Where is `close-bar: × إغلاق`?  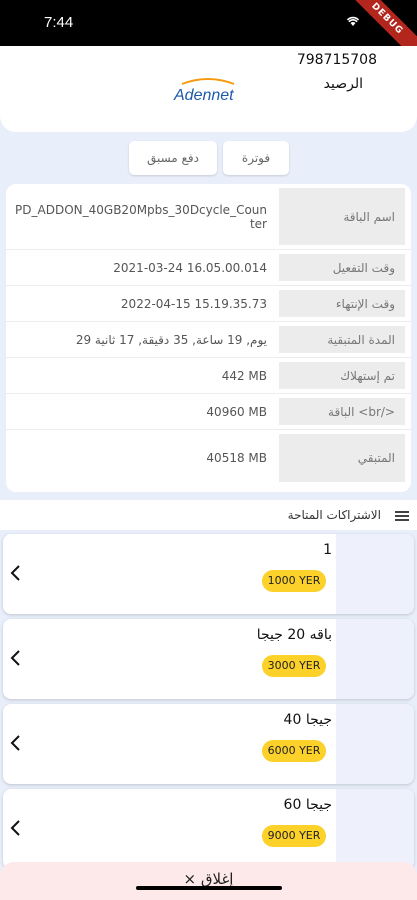
close-bar: × إغلاق is located at coordinates (208, 881).